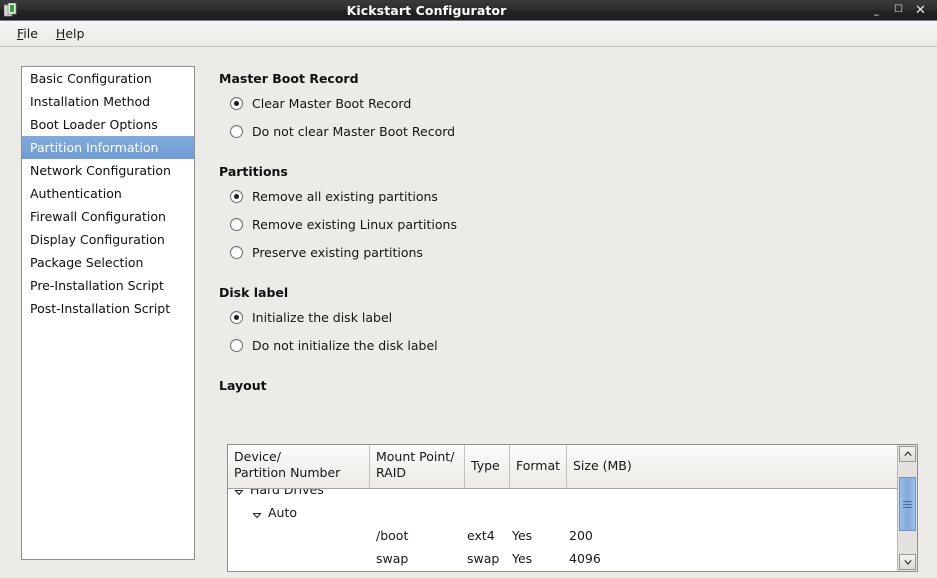 This screenshot has width=937, height=578. Describe the element at coordinates (287, 493) in the screenshot. I see `cell-device-label: Hard Drives` at that location.